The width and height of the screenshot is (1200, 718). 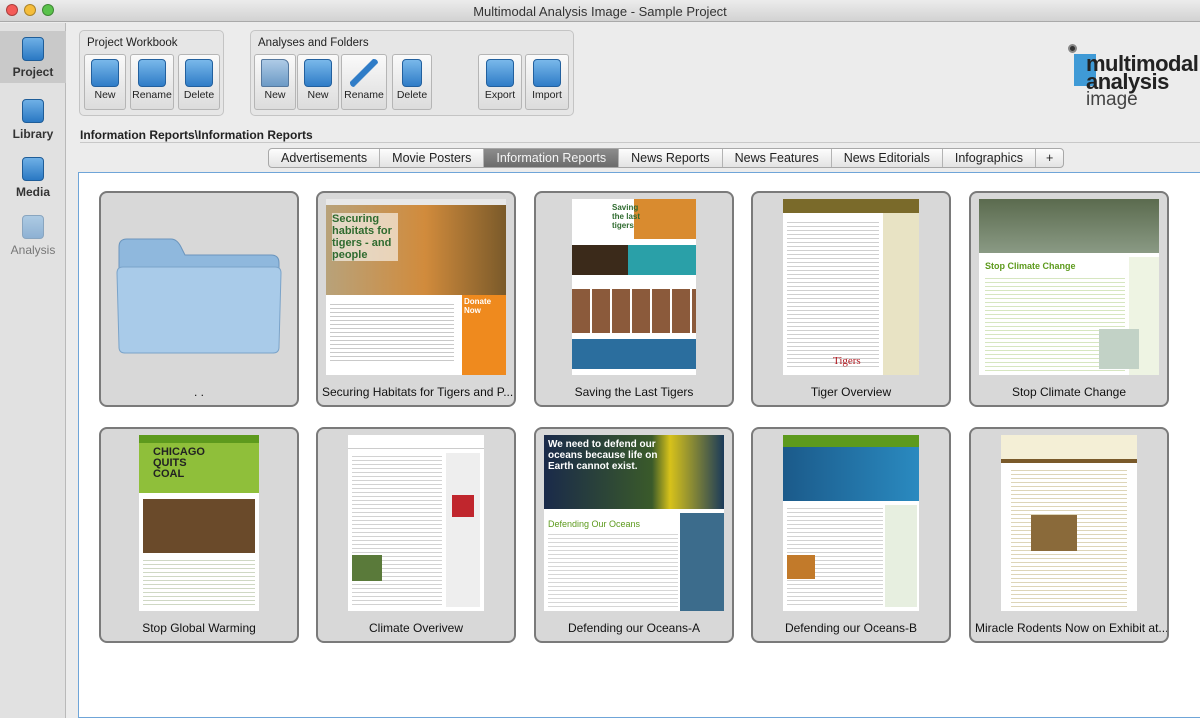 I want to click on sidebar-item-library: Library, so click(x=33, y=120).